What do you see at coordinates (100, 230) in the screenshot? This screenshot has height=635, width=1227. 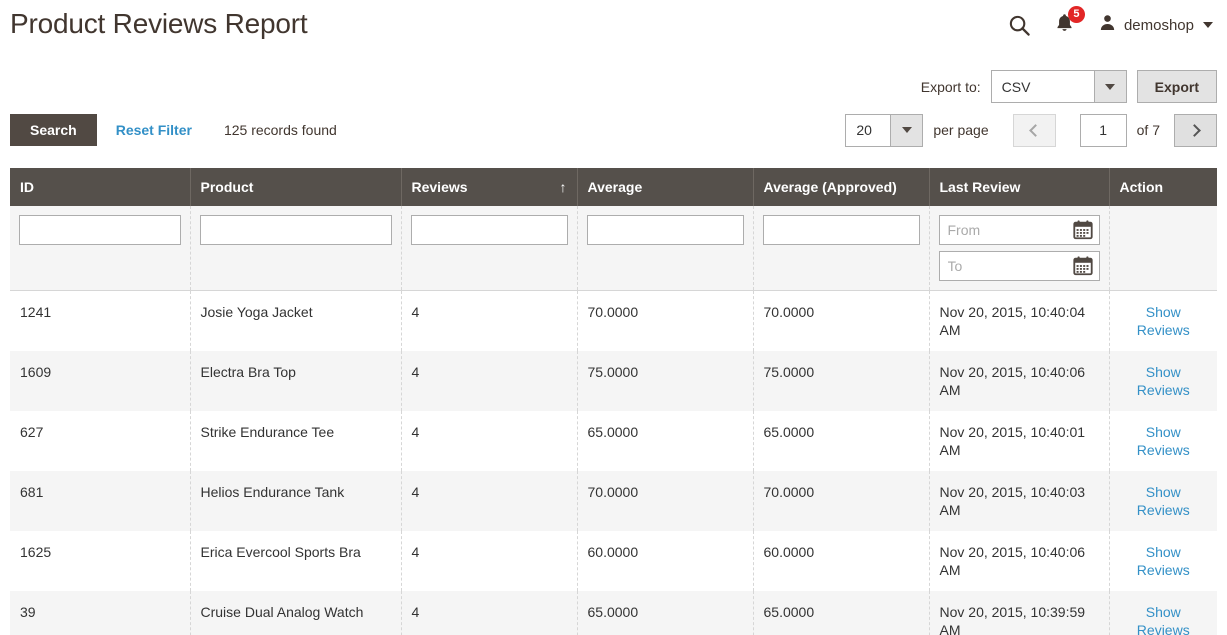 I see `filter-input-id` at bounding box center [100, 230].